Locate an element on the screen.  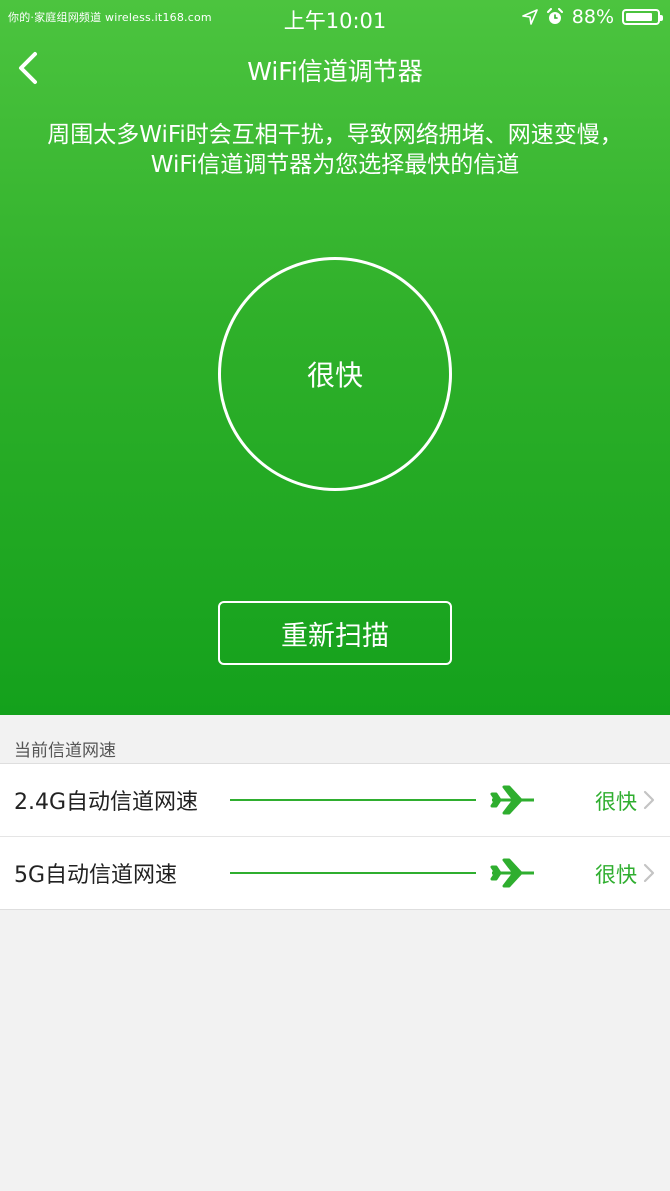
speed-status-label: 很快 is located at coordinates (334, 375).